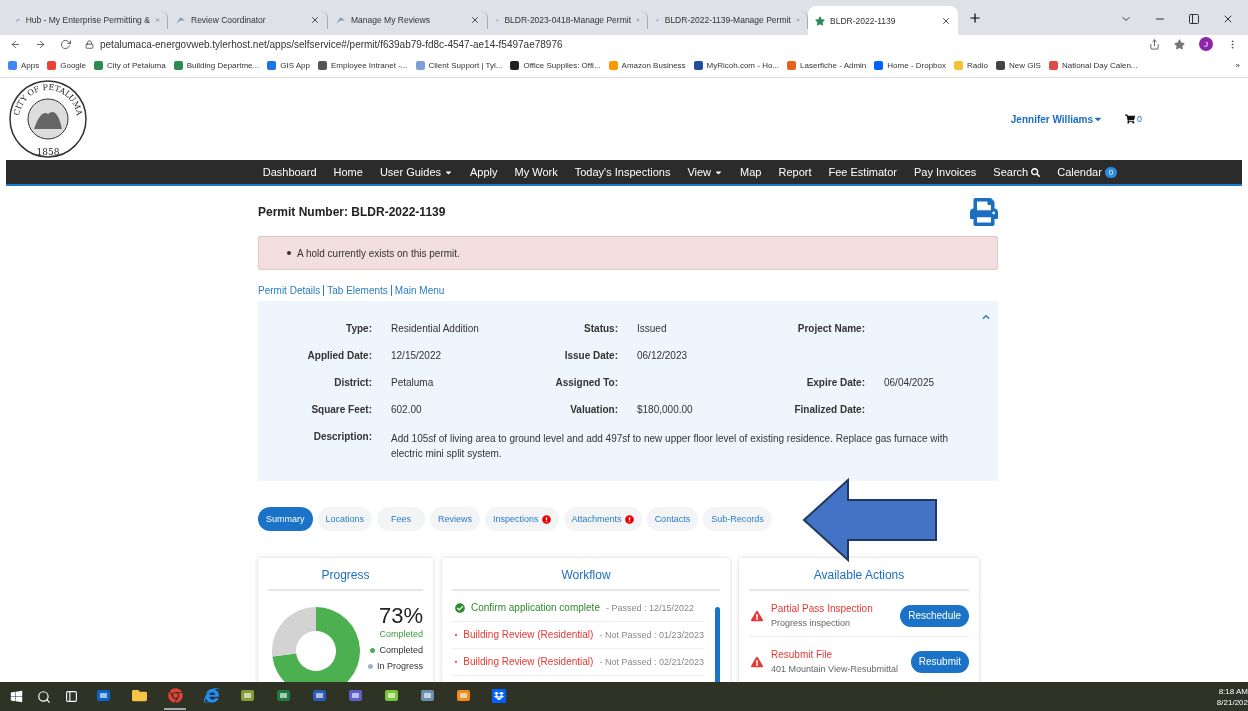 The width and height of the screenshot is (1248, 711). Describe the element at coordinates (40, 44) in the screenshot. I see `forward-icon` at that location.